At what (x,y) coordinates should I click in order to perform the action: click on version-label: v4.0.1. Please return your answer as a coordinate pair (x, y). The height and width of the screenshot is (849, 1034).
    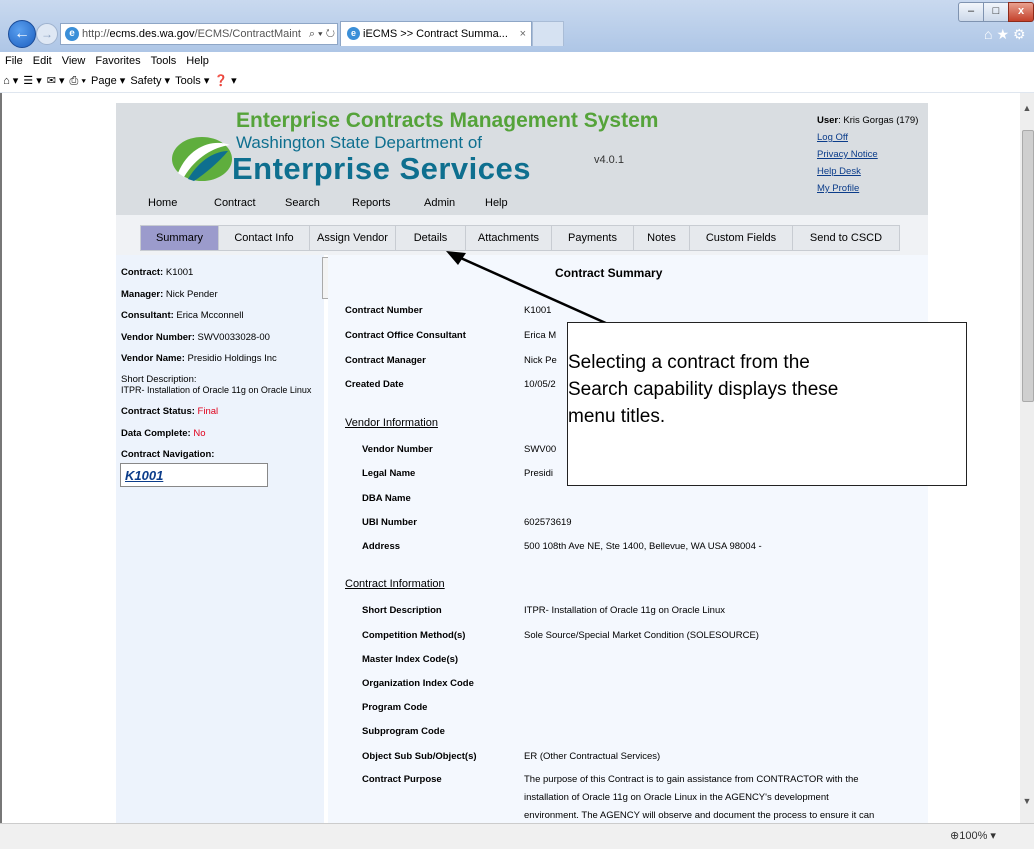
    Looking at the image, I should click on (609, 160).